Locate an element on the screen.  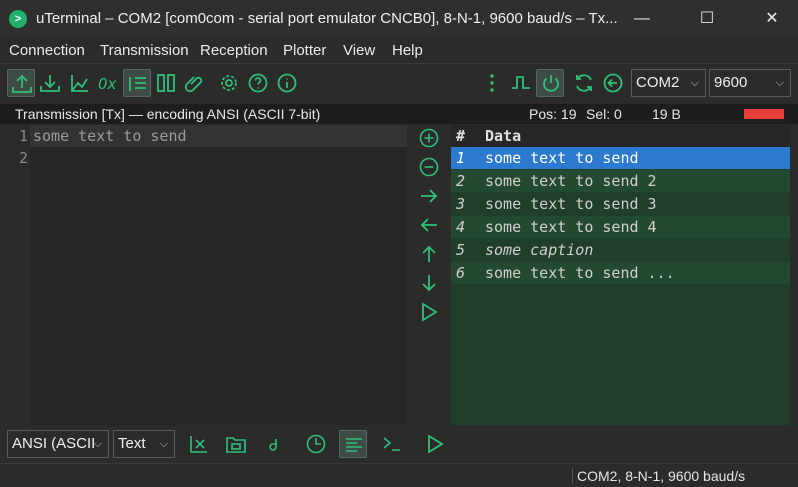
connect-toggle-button is located at coordinates (550, 83).